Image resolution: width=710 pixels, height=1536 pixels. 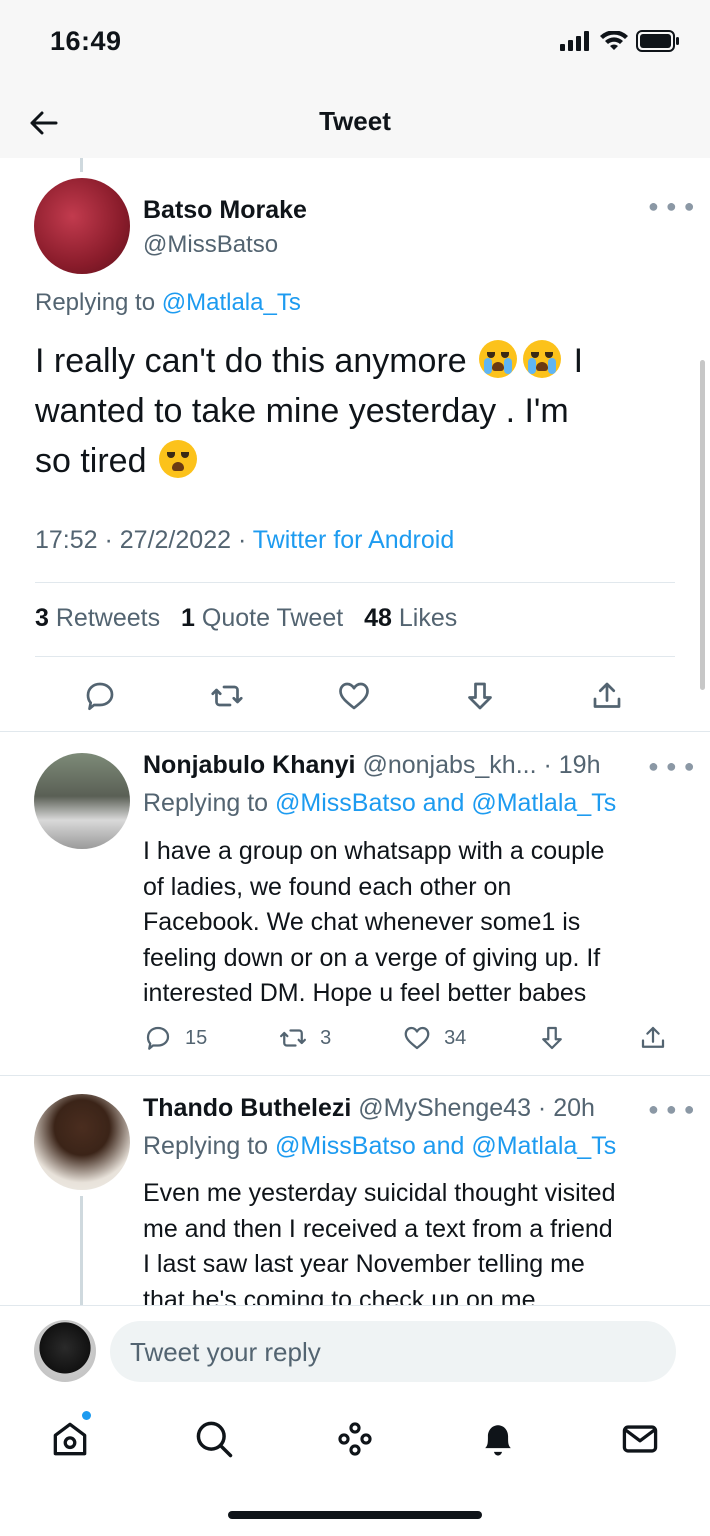 What do you see at coordinates (175, 1038) in the screenshot?
I see `reply-button: 15` at bounding box center [175, 1038].